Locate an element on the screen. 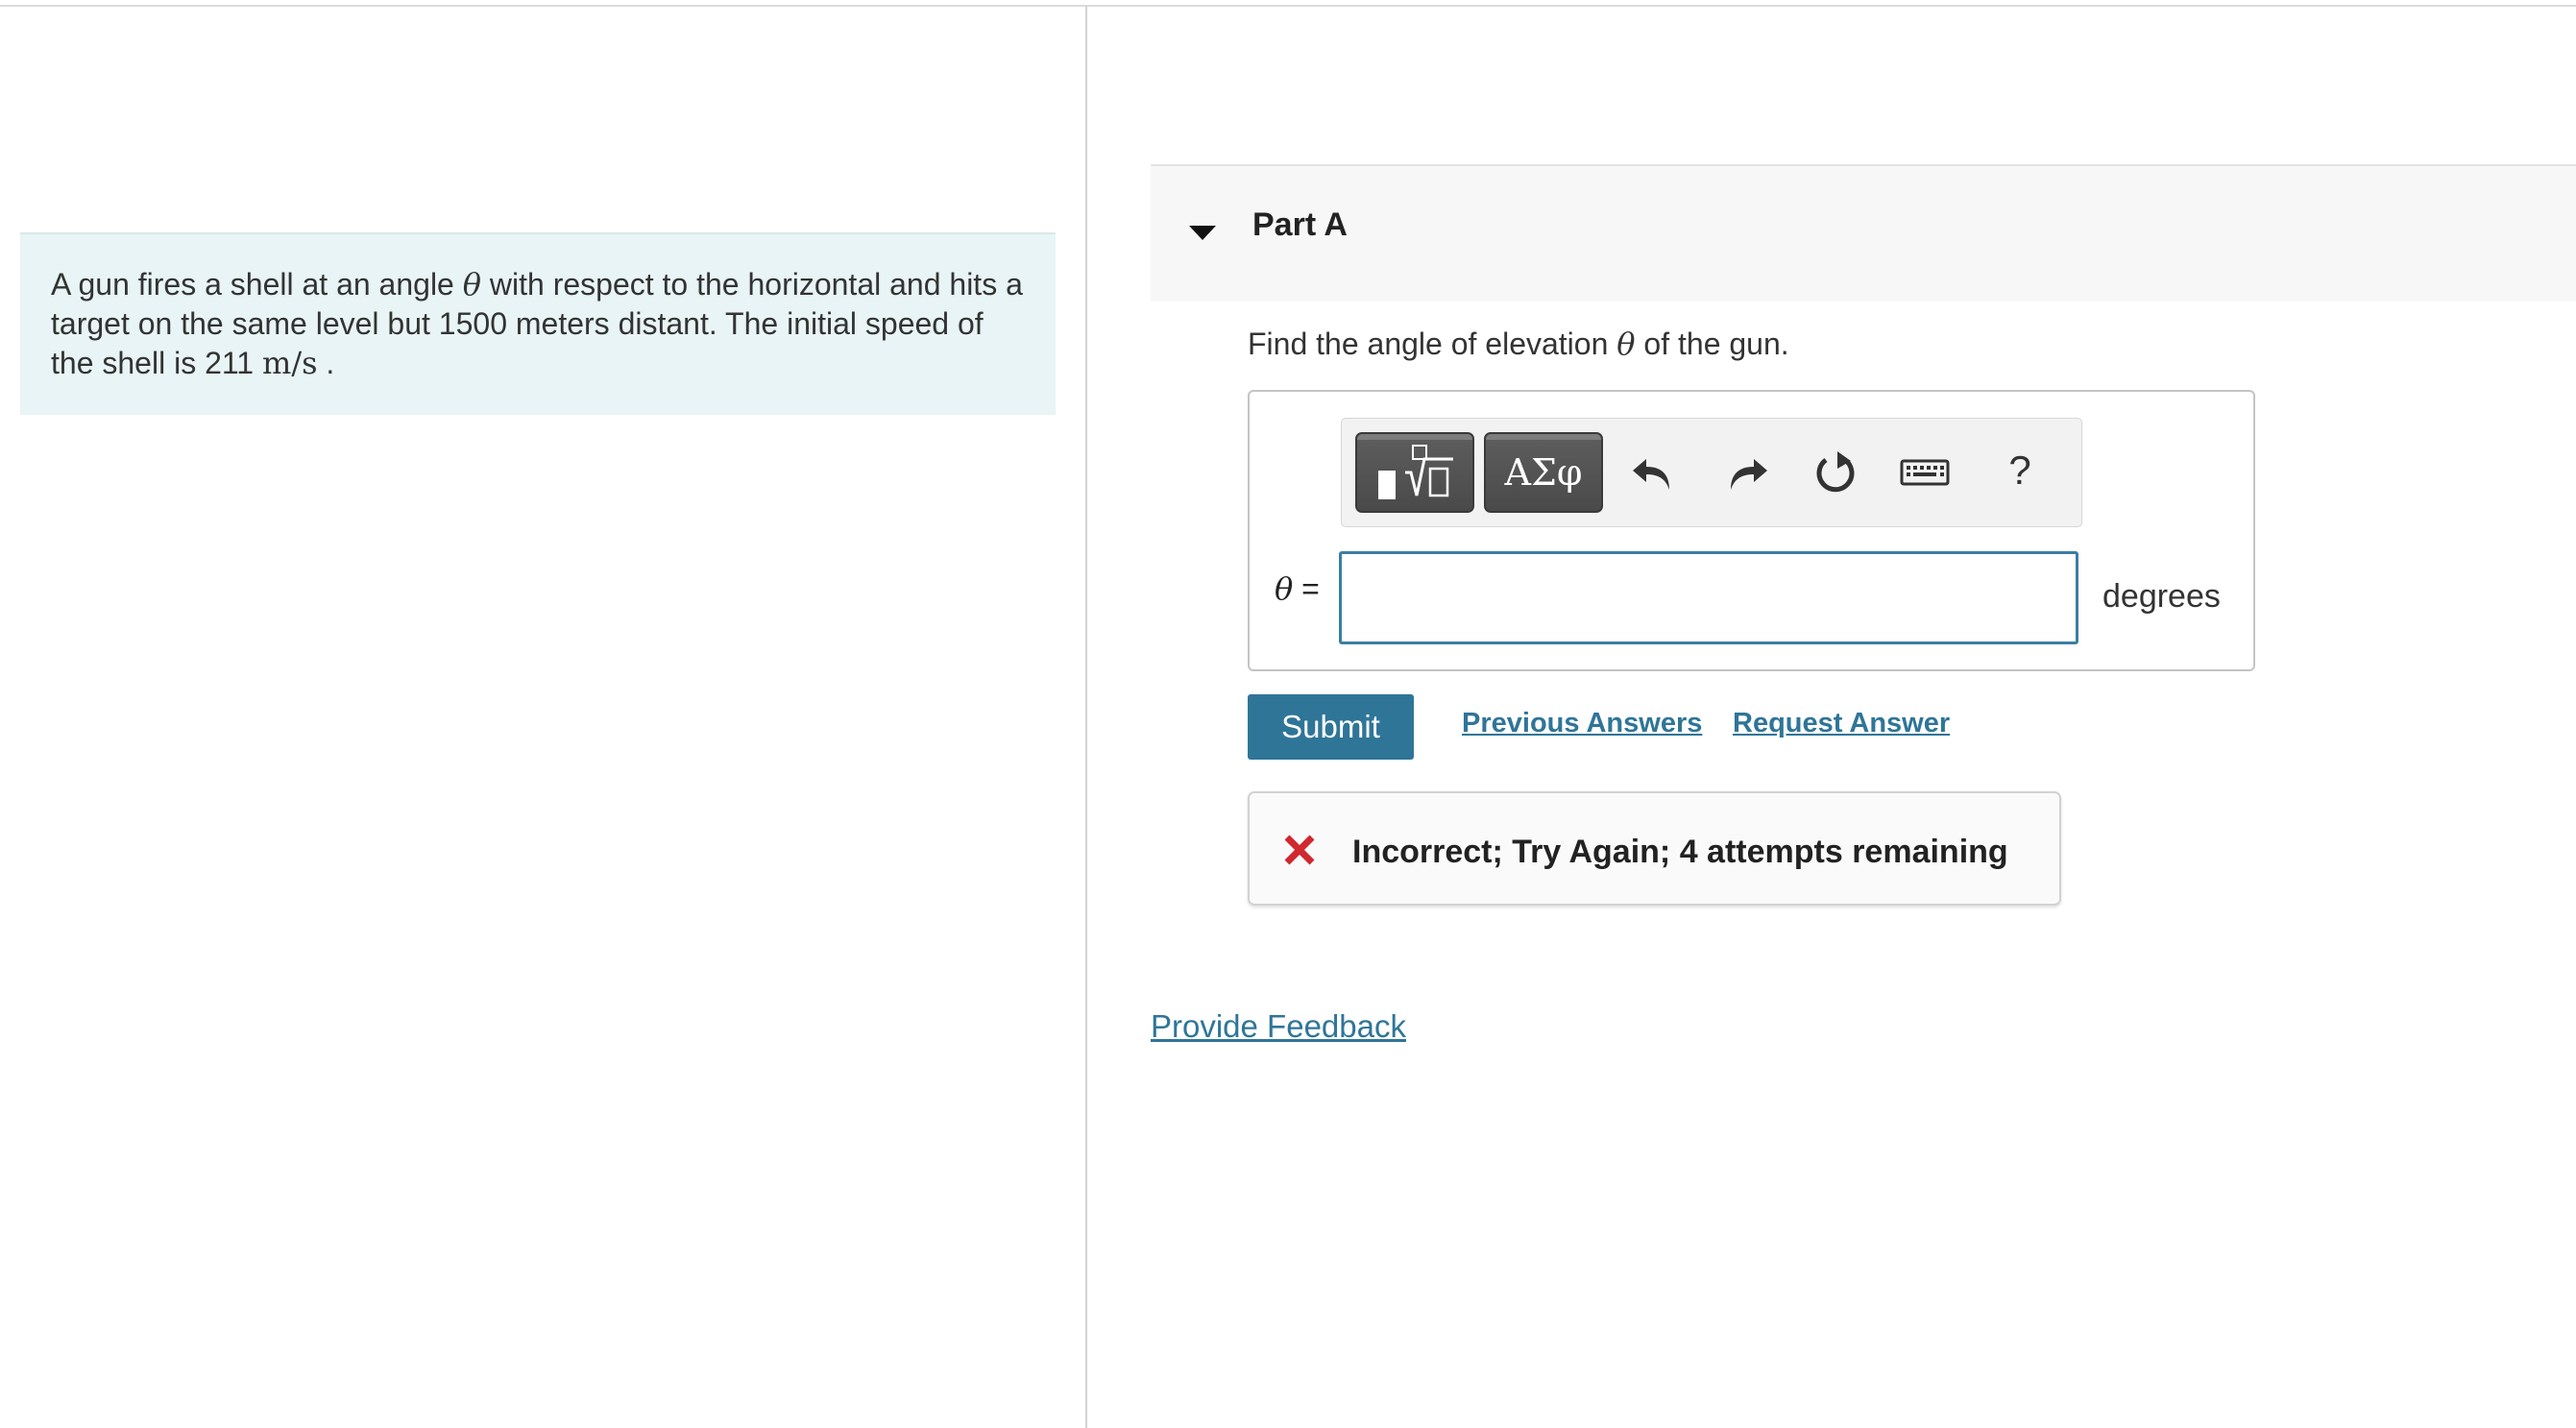 Image resolution: width=2576 pixels, height=1428 pixels. reset-icon is located at coordinates (1835, 473).